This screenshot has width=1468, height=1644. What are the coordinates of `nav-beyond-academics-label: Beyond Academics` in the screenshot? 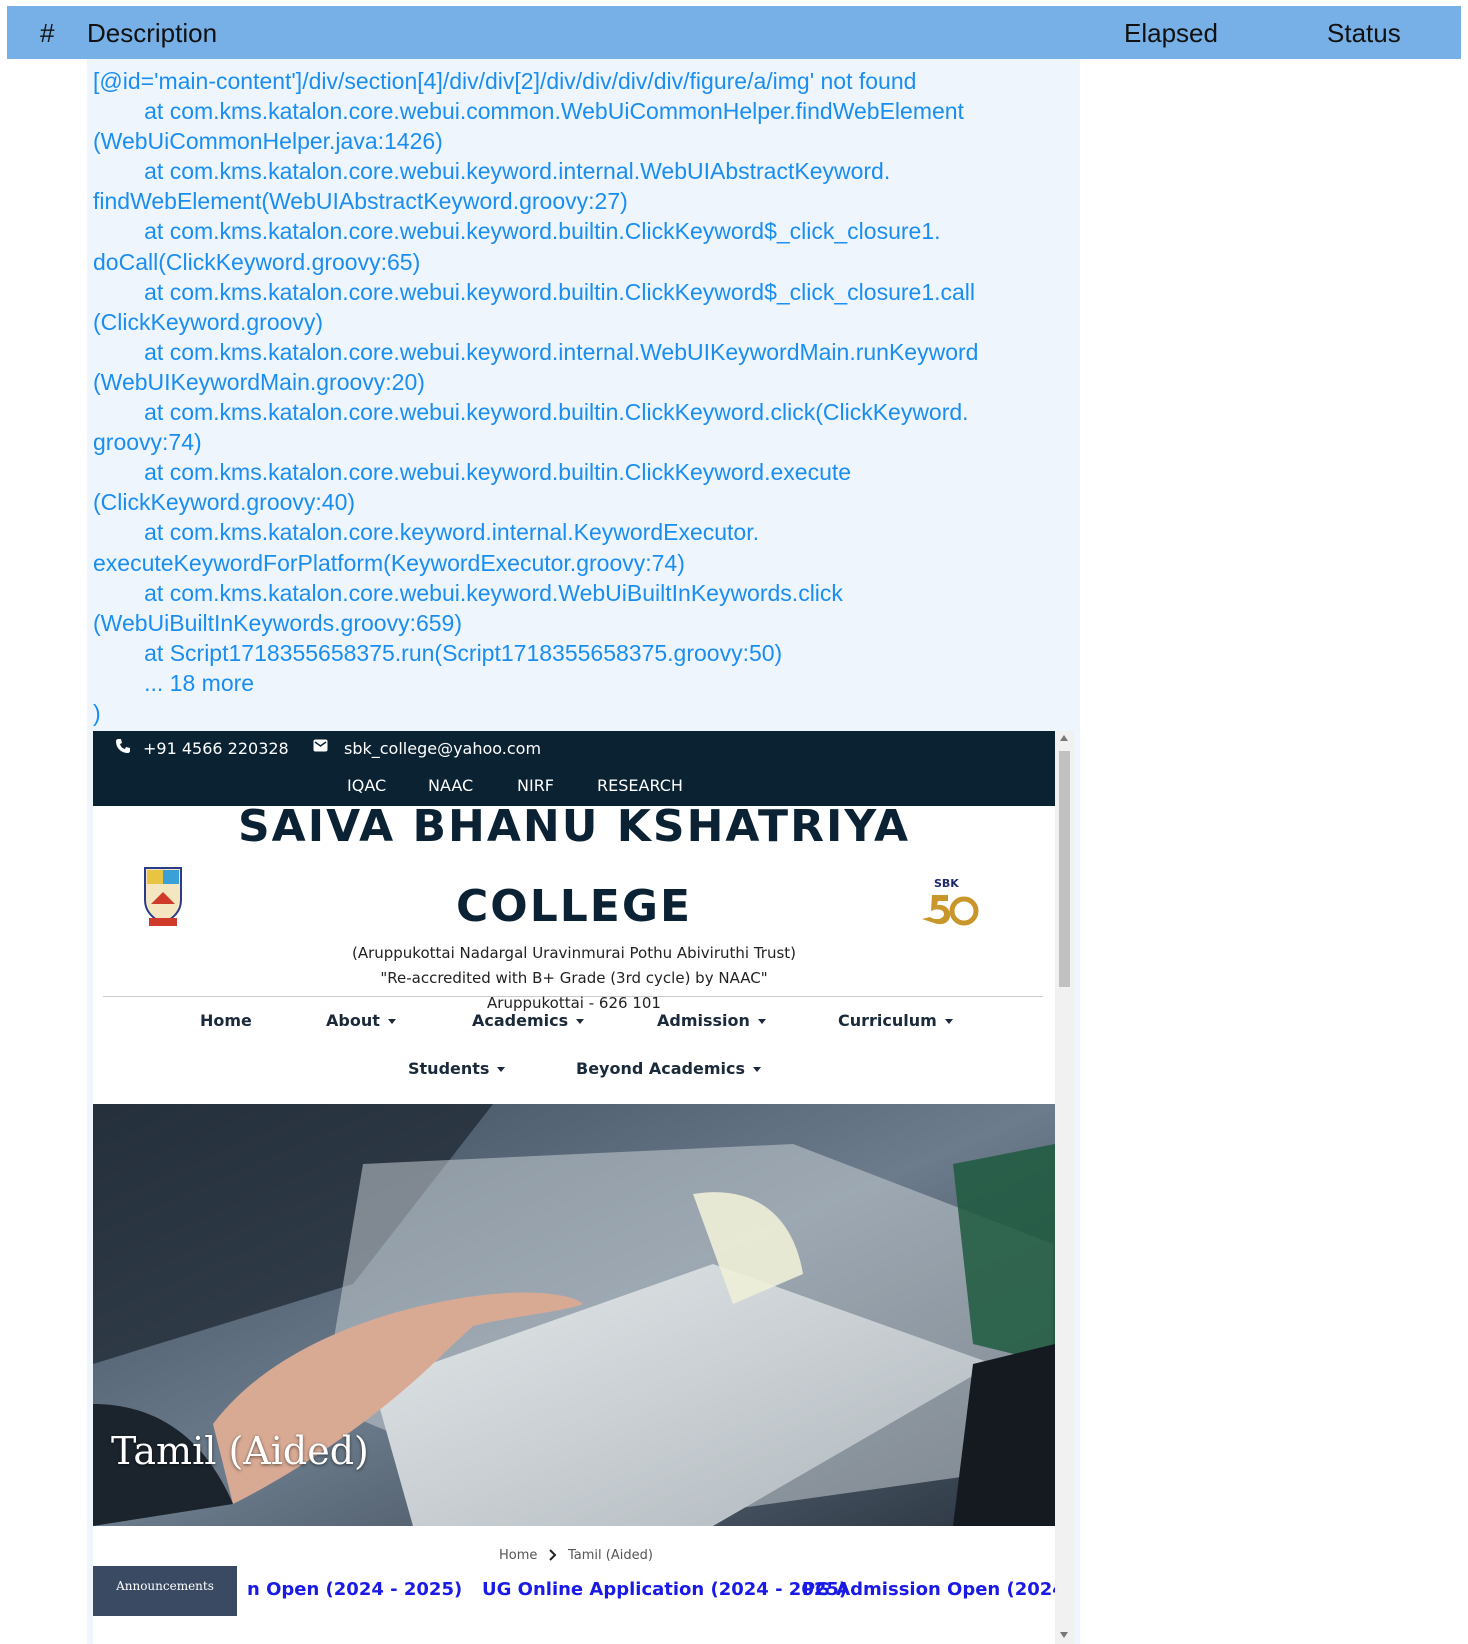 It's located at (661, 1068).